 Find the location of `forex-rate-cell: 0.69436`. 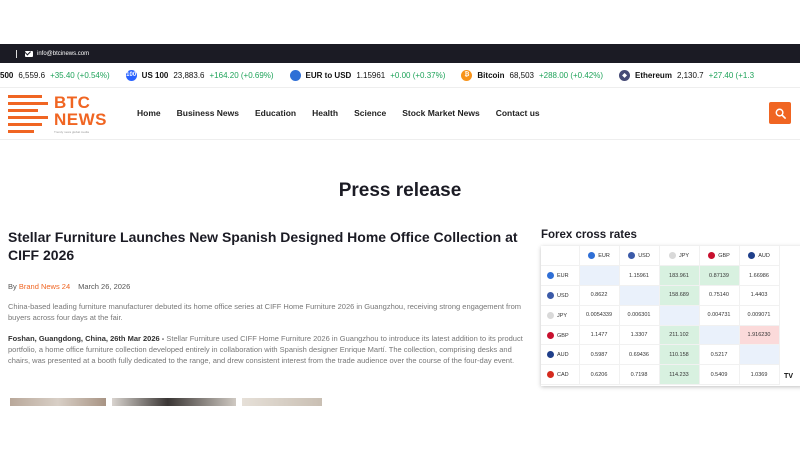

forex-rate-cell: 0.69436 is located at coordinates (639, 355).